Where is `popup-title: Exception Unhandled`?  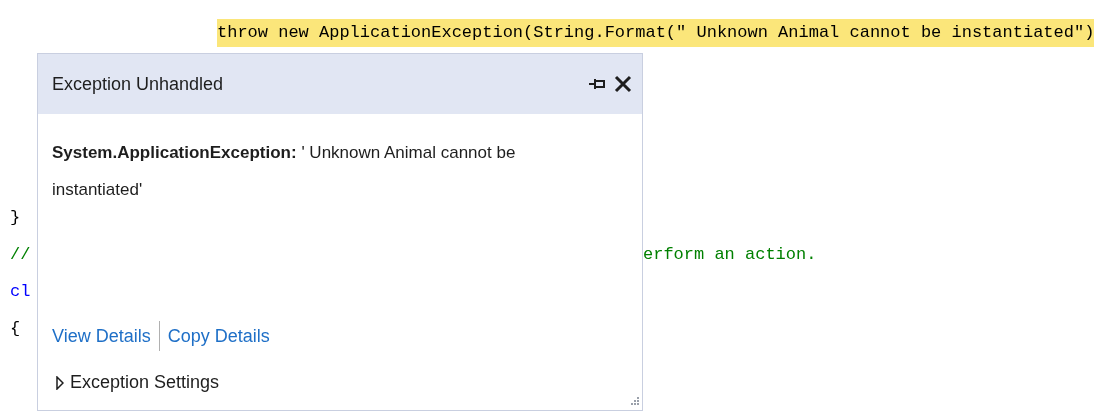
popup-title: Exception Unhandled is located at coordinates (138, 84).